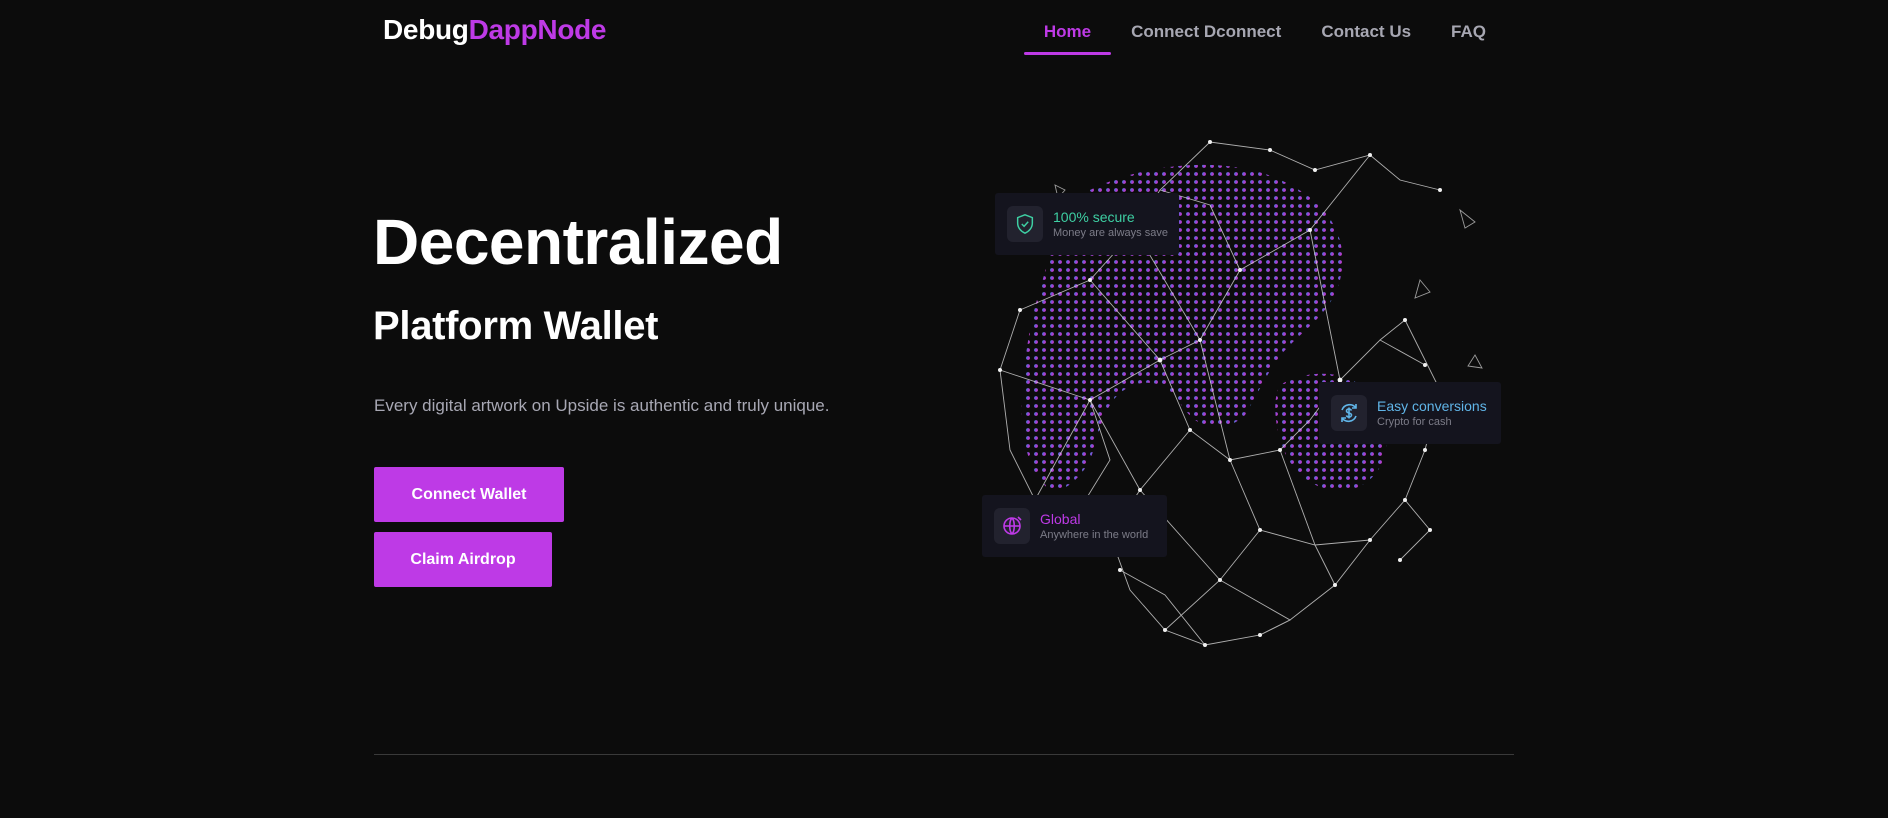 The image size is (1888, 818). Describe the element at coordinates (463, 559) in the screenshot. I see `claim-airdrop-button: Claim Airdrop` at that location.